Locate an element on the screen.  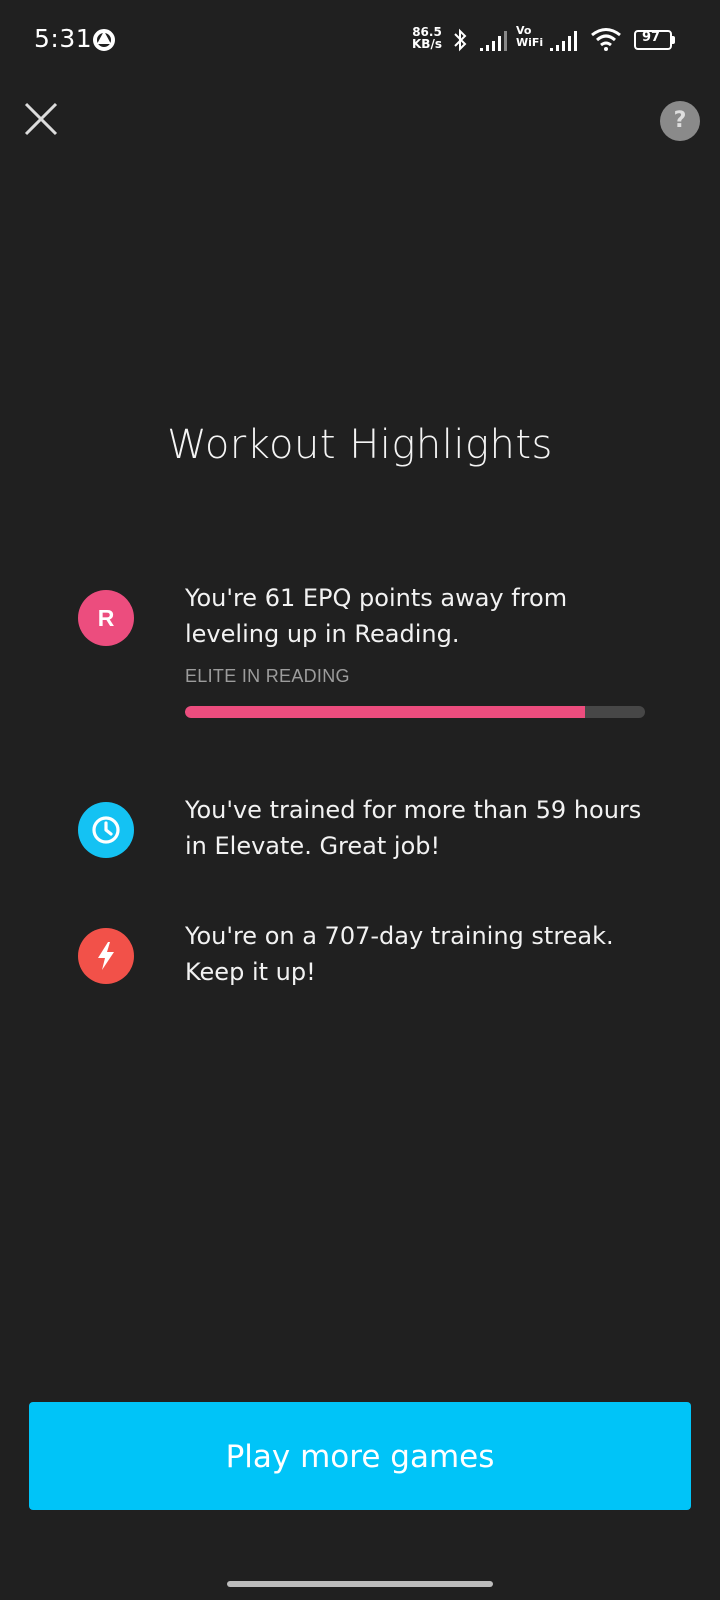
network-speed: 86.5 KB/s is located at coordinates (427, 38).